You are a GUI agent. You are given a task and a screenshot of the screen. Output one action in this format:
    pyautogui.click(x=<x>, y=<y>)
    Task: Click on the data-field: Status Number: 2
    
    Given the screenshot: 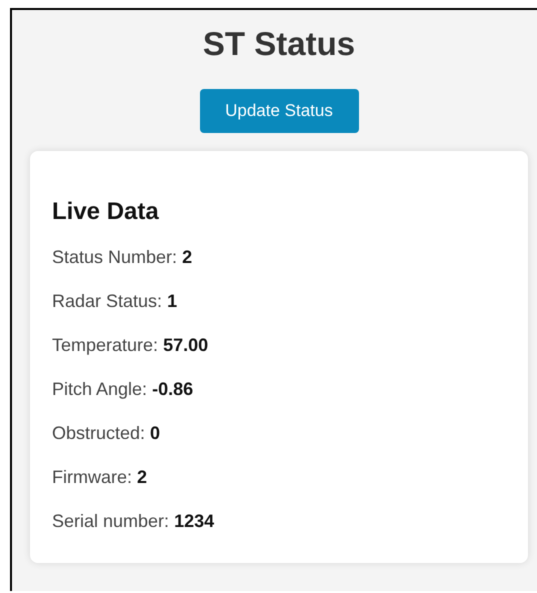 What is the action you would take?
    pyautogui.click(x=122, y=257)
    